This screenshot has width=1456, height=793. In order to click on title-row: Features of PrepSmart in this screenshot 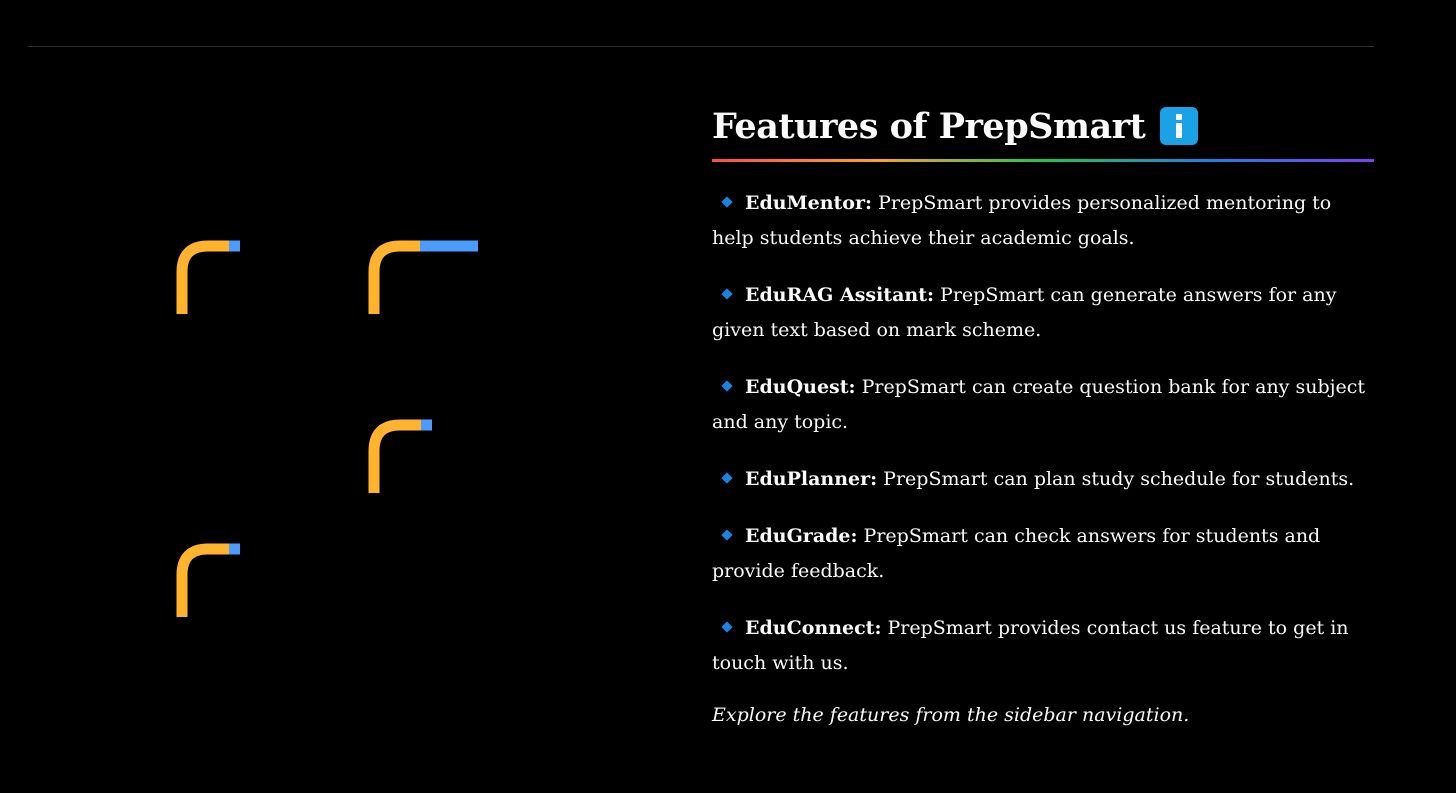, I will do `click(1043, 126)`.